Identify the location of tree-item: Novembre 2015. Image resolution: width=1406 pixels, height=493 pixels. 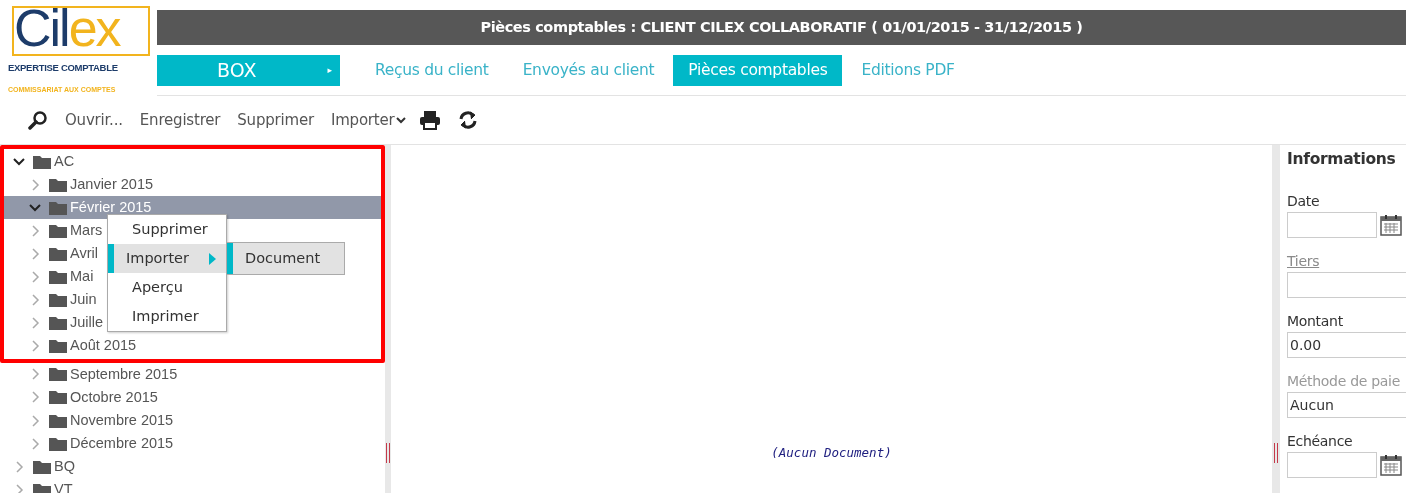
(90, 421).